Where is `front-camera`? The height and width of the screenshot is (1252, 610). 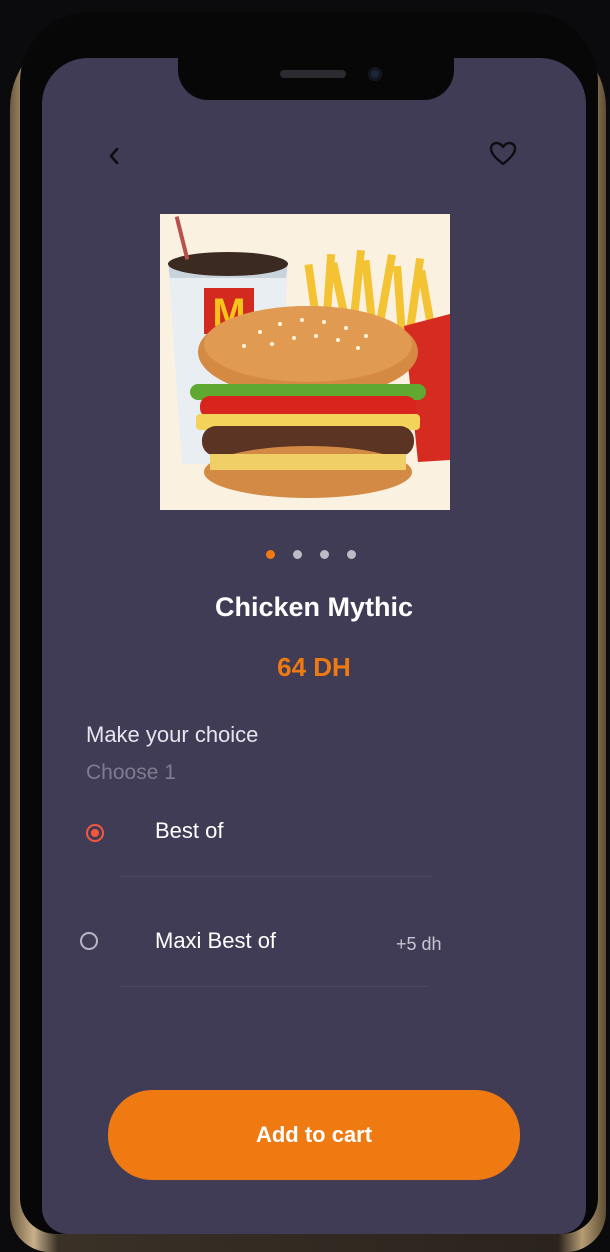 front-camera is located at coordinates (375, 74).